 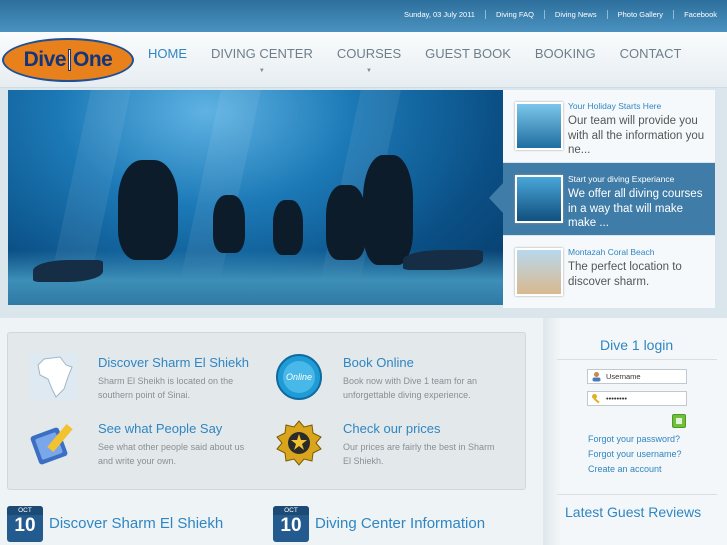 What do you see at coordinates (625, 469) in the screenshot?
I see `create-account-link: Create an account` at bounding box center [625, 469].